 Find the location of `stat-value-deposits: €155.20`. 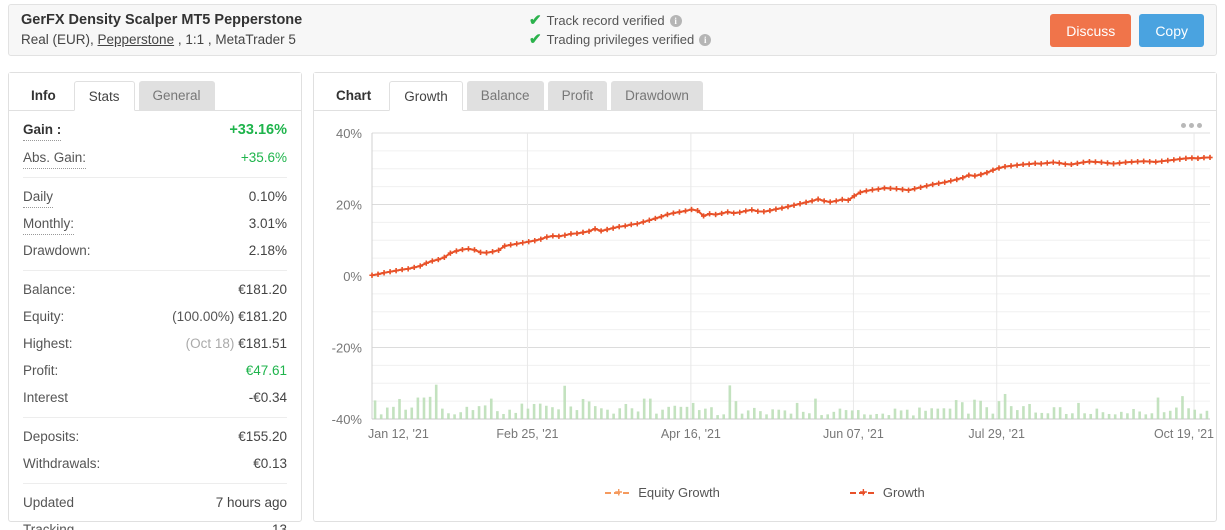

stat-value-deposits: €155.20 is located at coordinates (262, 436).